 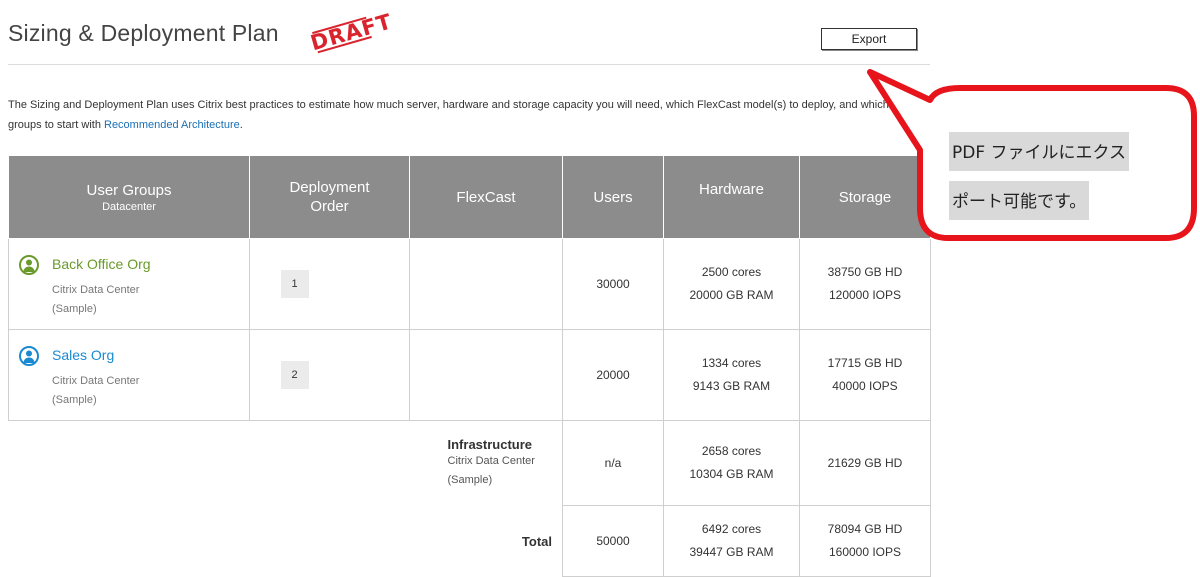 I want to click on deployment-order-cell: 1, so click(x=329, y=284).